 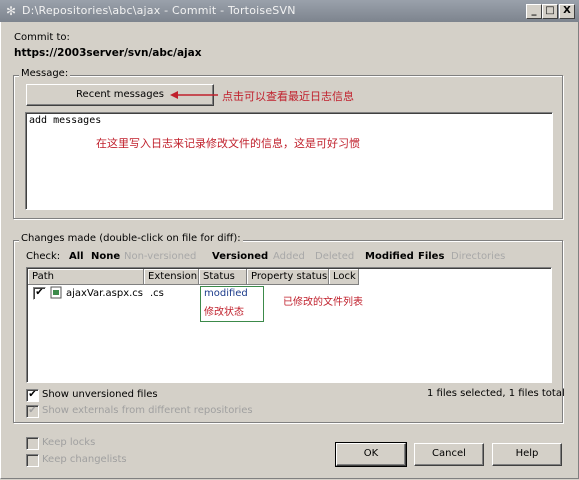 What do you see at coordinates (224, 312) in the screenshot?
I see `status-annotation: 修改状态` at bounding box center [224, 312].